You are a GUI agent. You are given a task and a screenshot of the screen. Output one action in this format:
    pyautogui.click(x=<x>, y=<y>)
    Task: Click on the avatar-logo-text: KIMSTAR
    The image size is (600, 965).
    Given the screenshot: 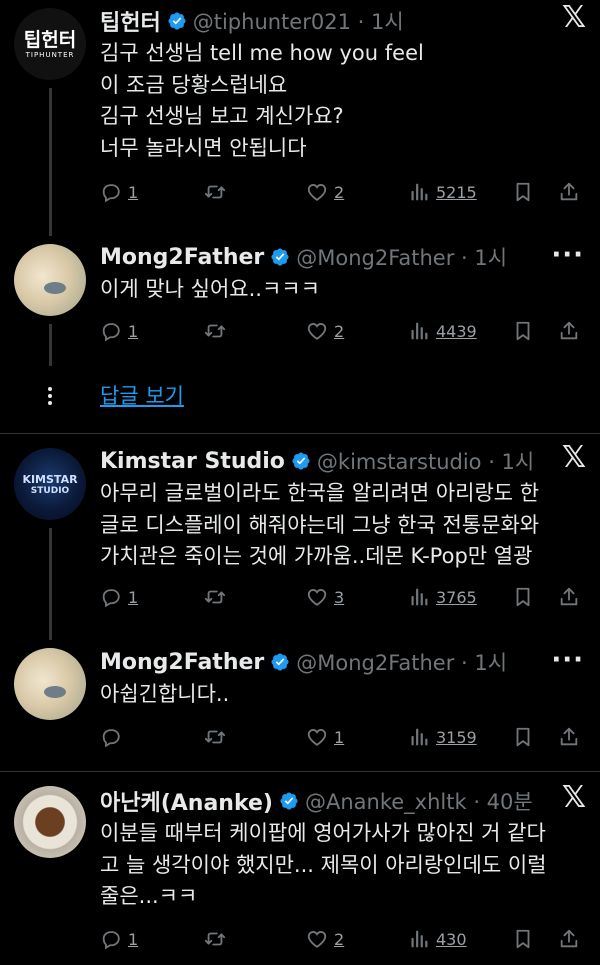 What is the action you would take?
    pyautogui.click(x=50, y=479)
    